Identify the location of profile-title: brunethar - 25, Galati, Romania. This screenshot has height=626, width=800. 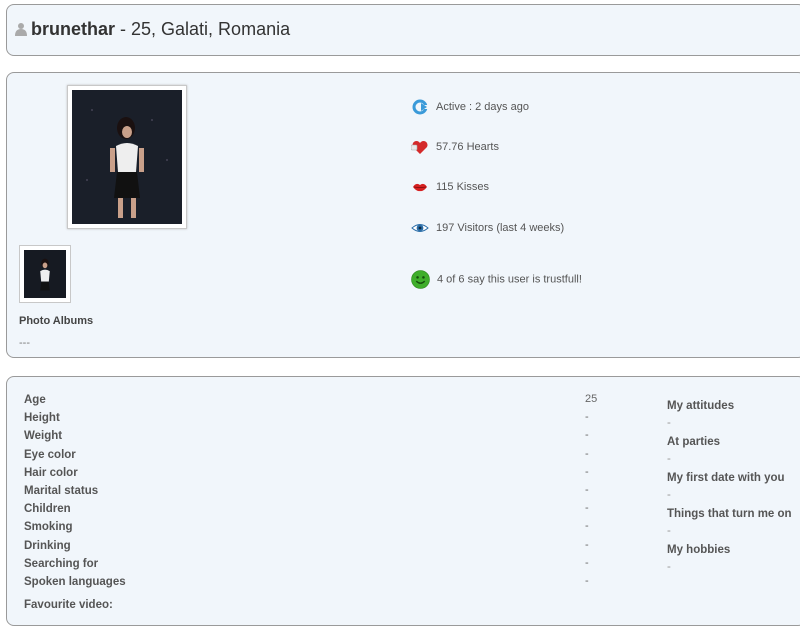
(152, 29).